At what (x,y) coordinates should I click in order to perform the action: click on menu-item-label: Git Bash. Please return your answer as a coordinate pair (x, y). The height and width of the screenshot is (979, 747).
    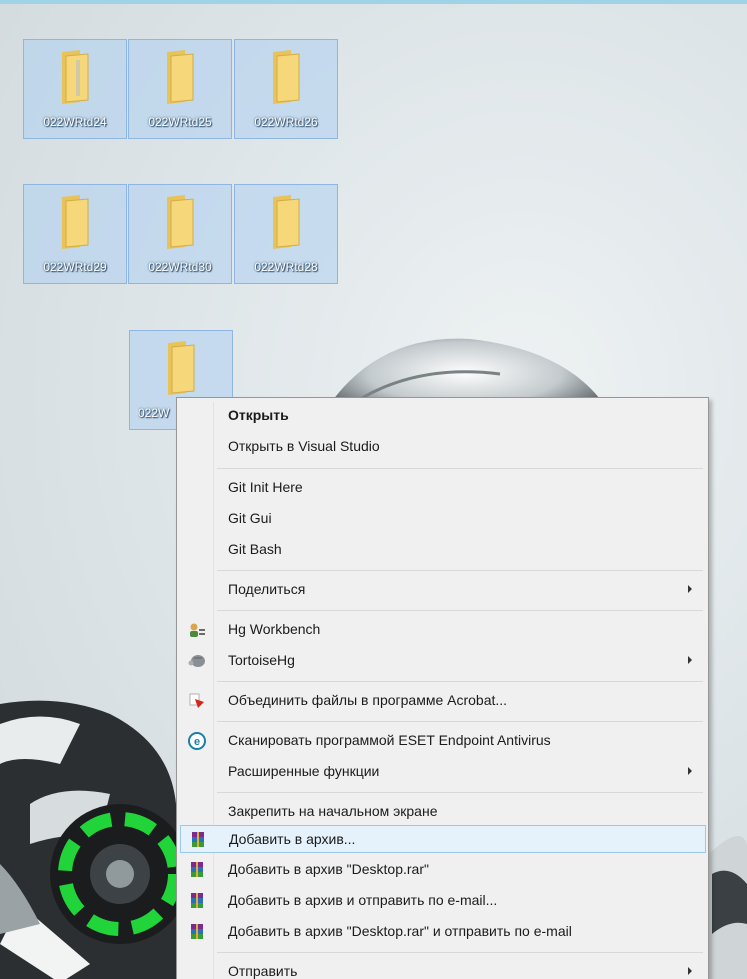
    Looking at the image, I should click on (255, 549).